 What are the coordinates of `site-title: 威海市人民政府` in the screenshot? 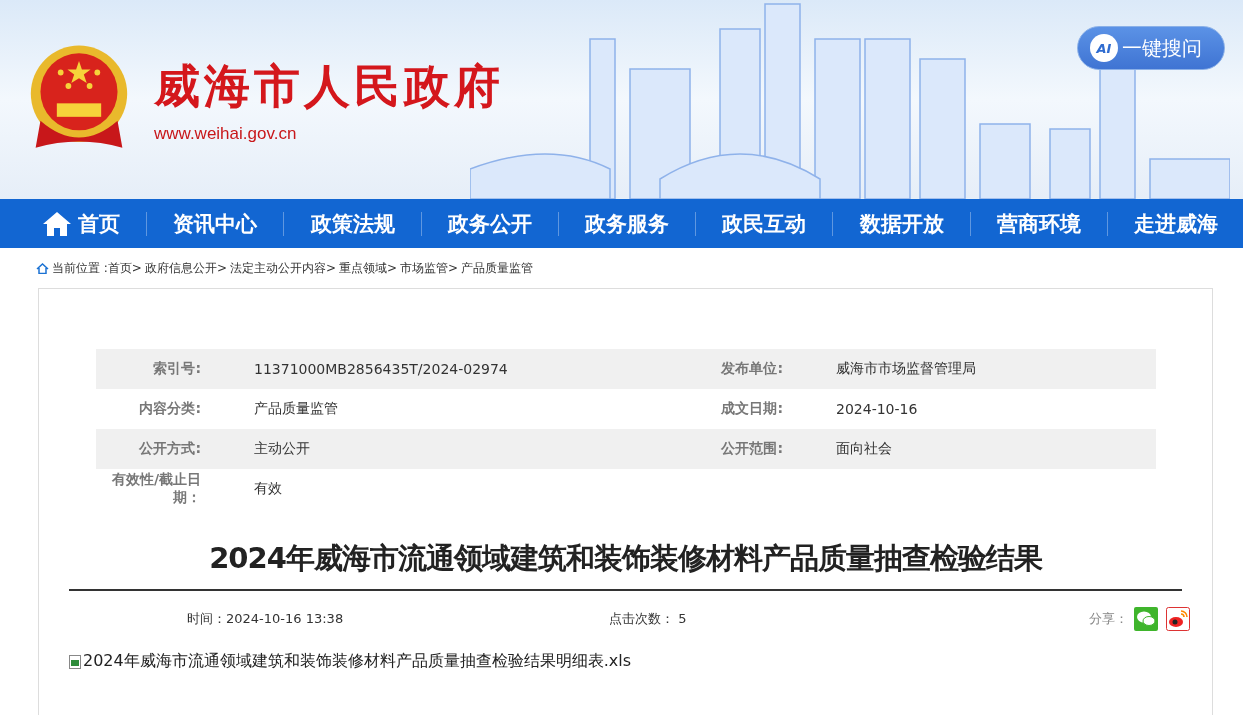 It's located at (329, 86).